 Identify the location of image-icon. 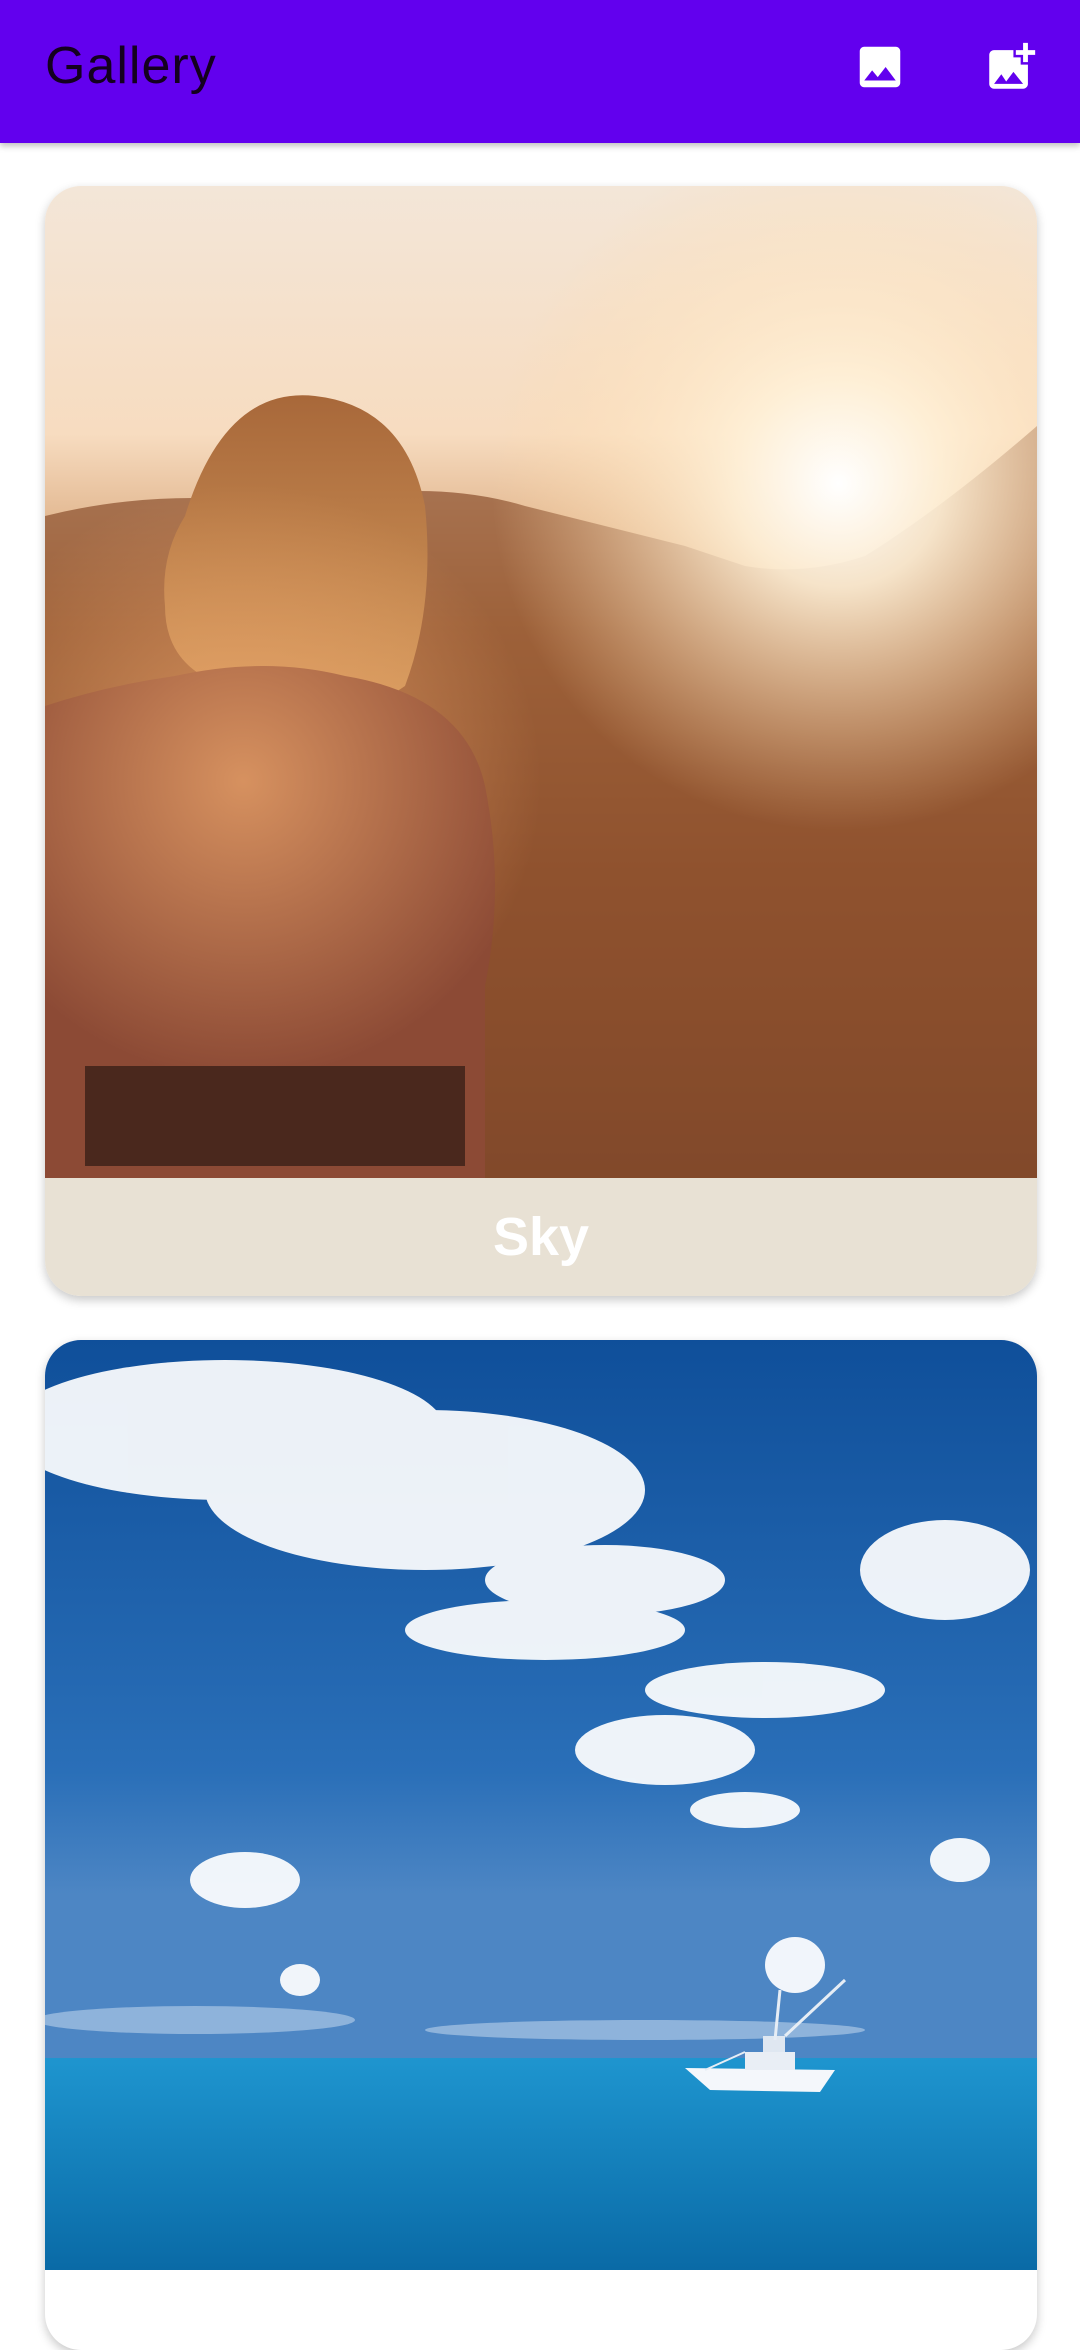
(880, 67).